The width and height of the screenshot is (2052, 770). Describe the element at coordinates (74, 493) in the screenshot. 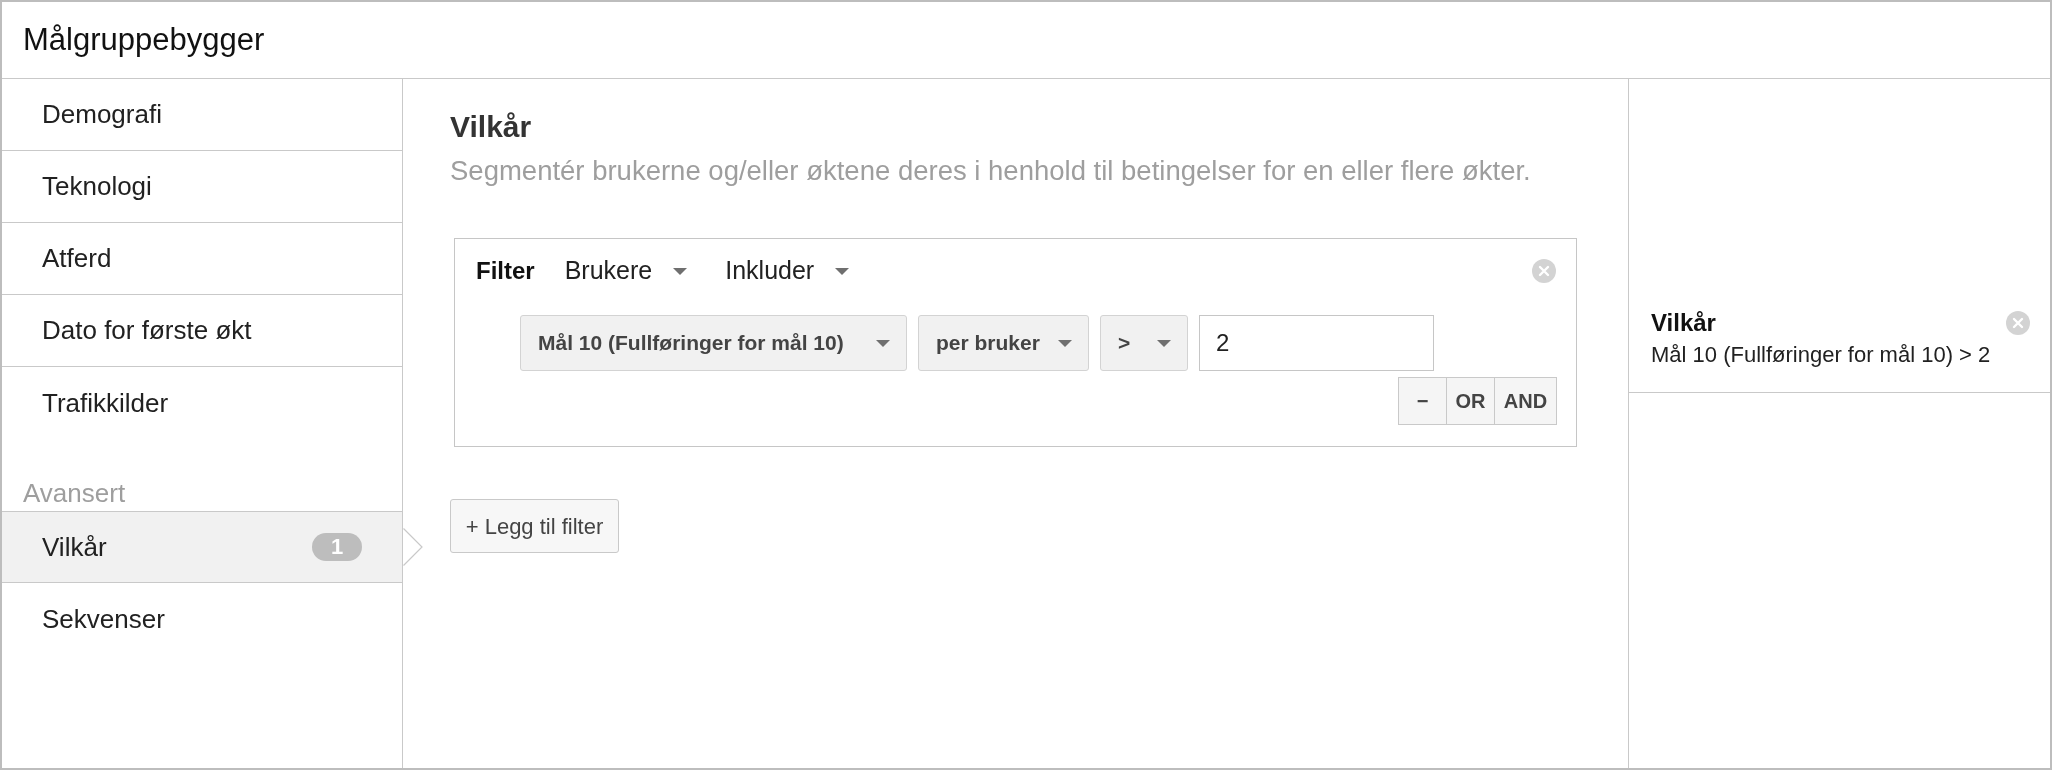

I see `section-heading: Avansert` at that location.